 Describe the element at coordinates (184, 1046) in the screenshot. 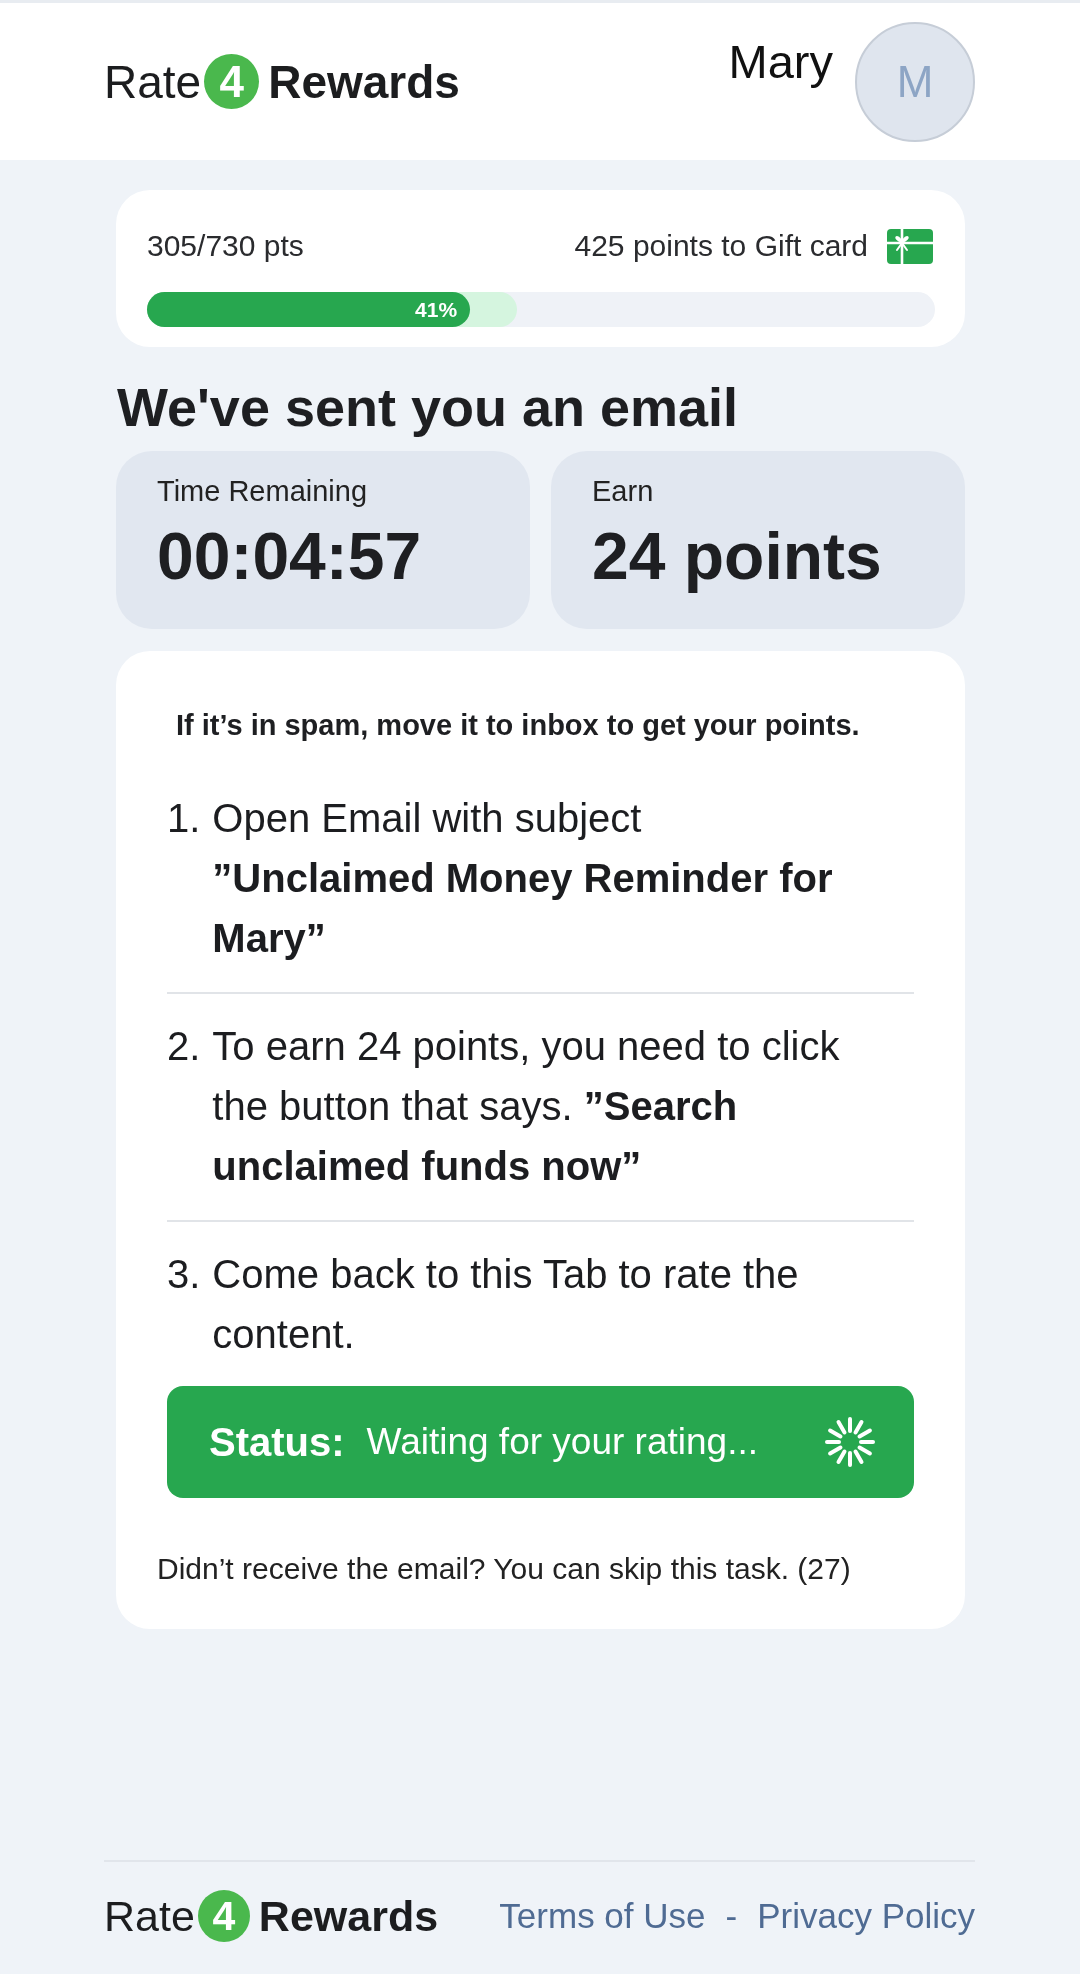

I see `step-number: 2.` at that location.